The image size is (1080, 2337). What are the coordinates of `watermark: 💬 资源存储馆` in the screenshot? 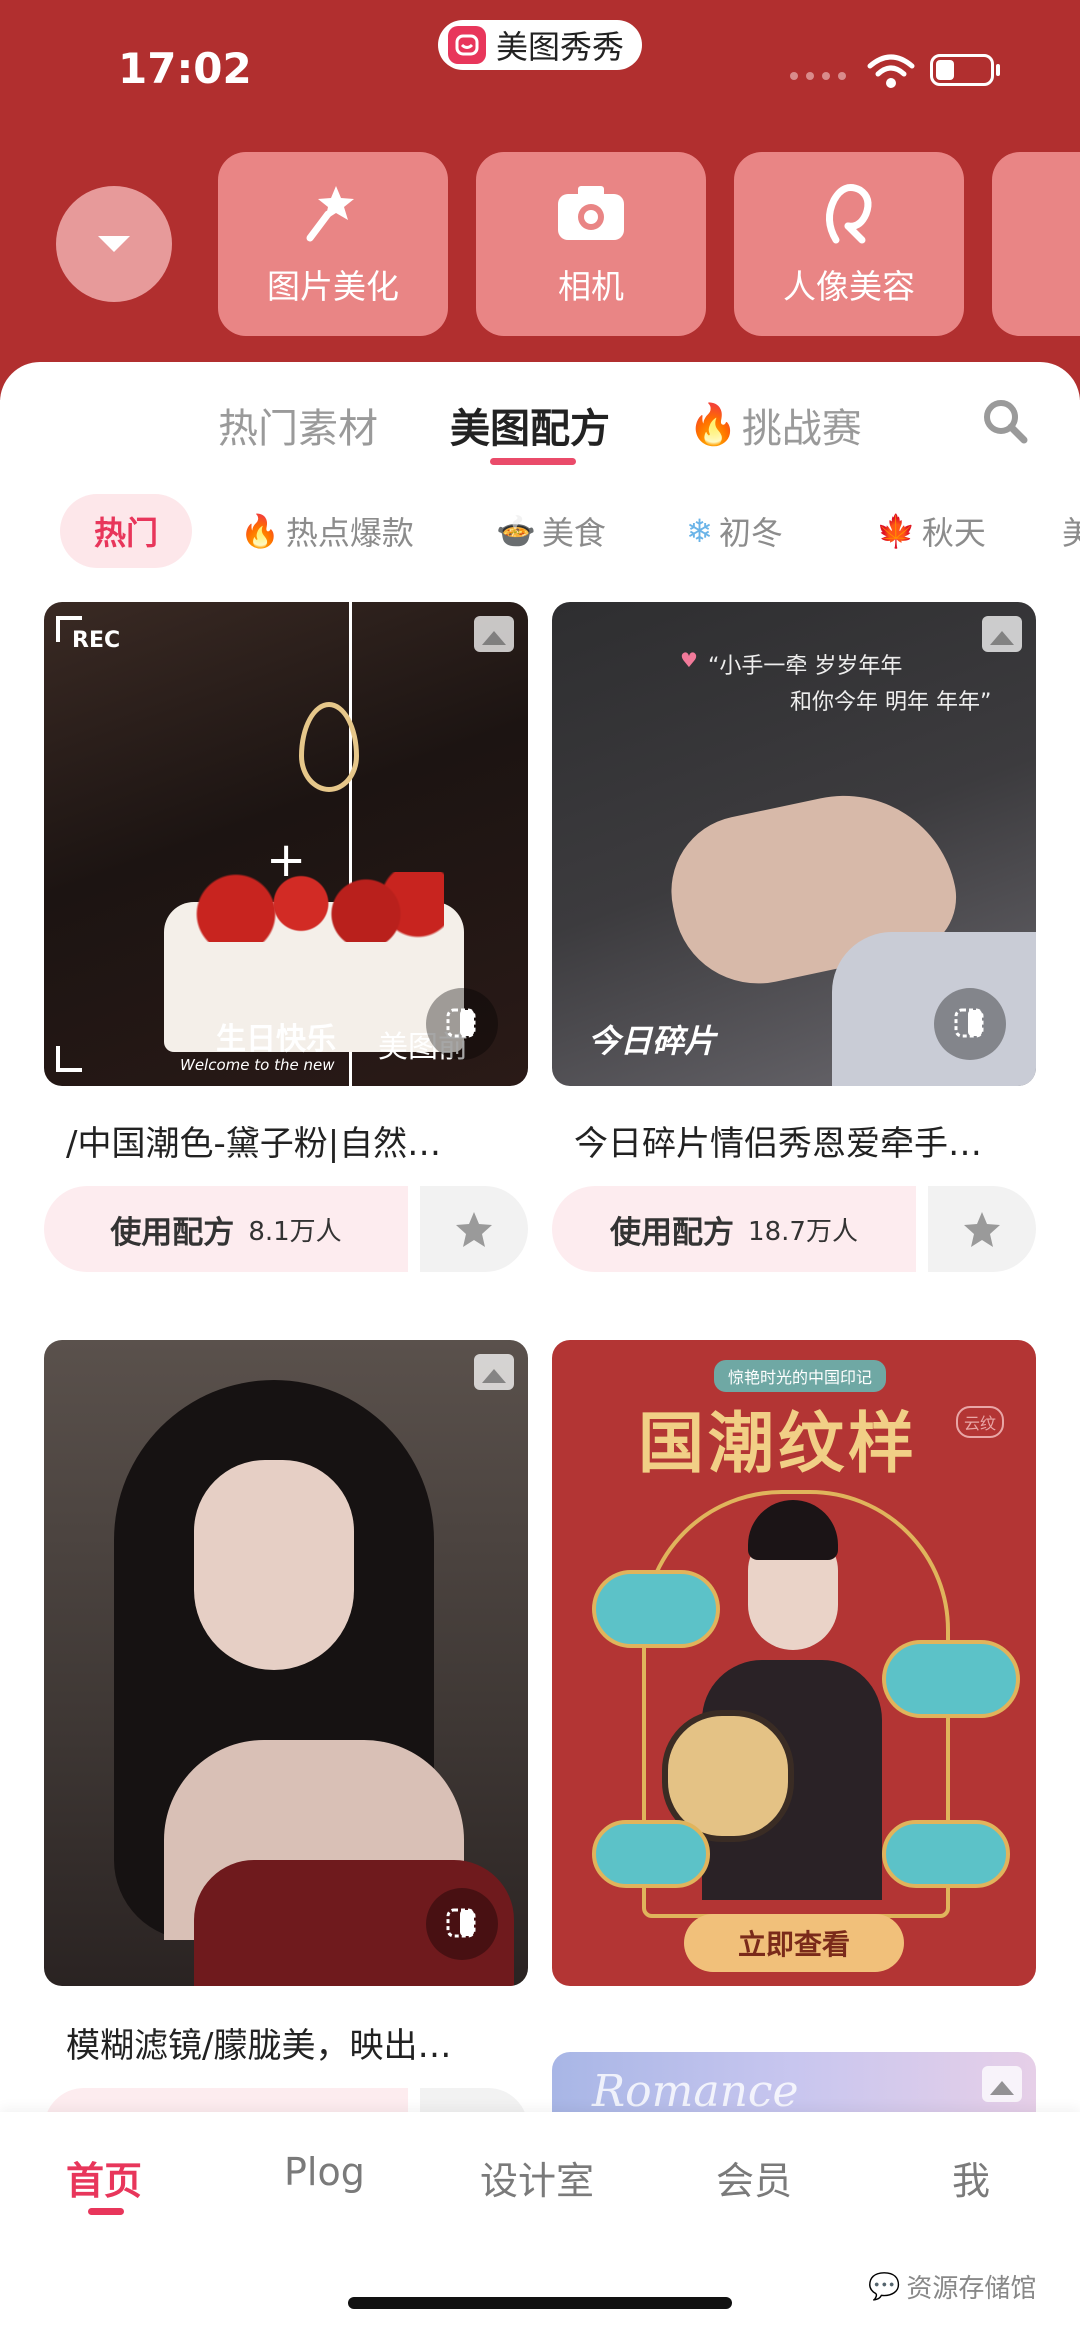 It's located at (952, 2286).